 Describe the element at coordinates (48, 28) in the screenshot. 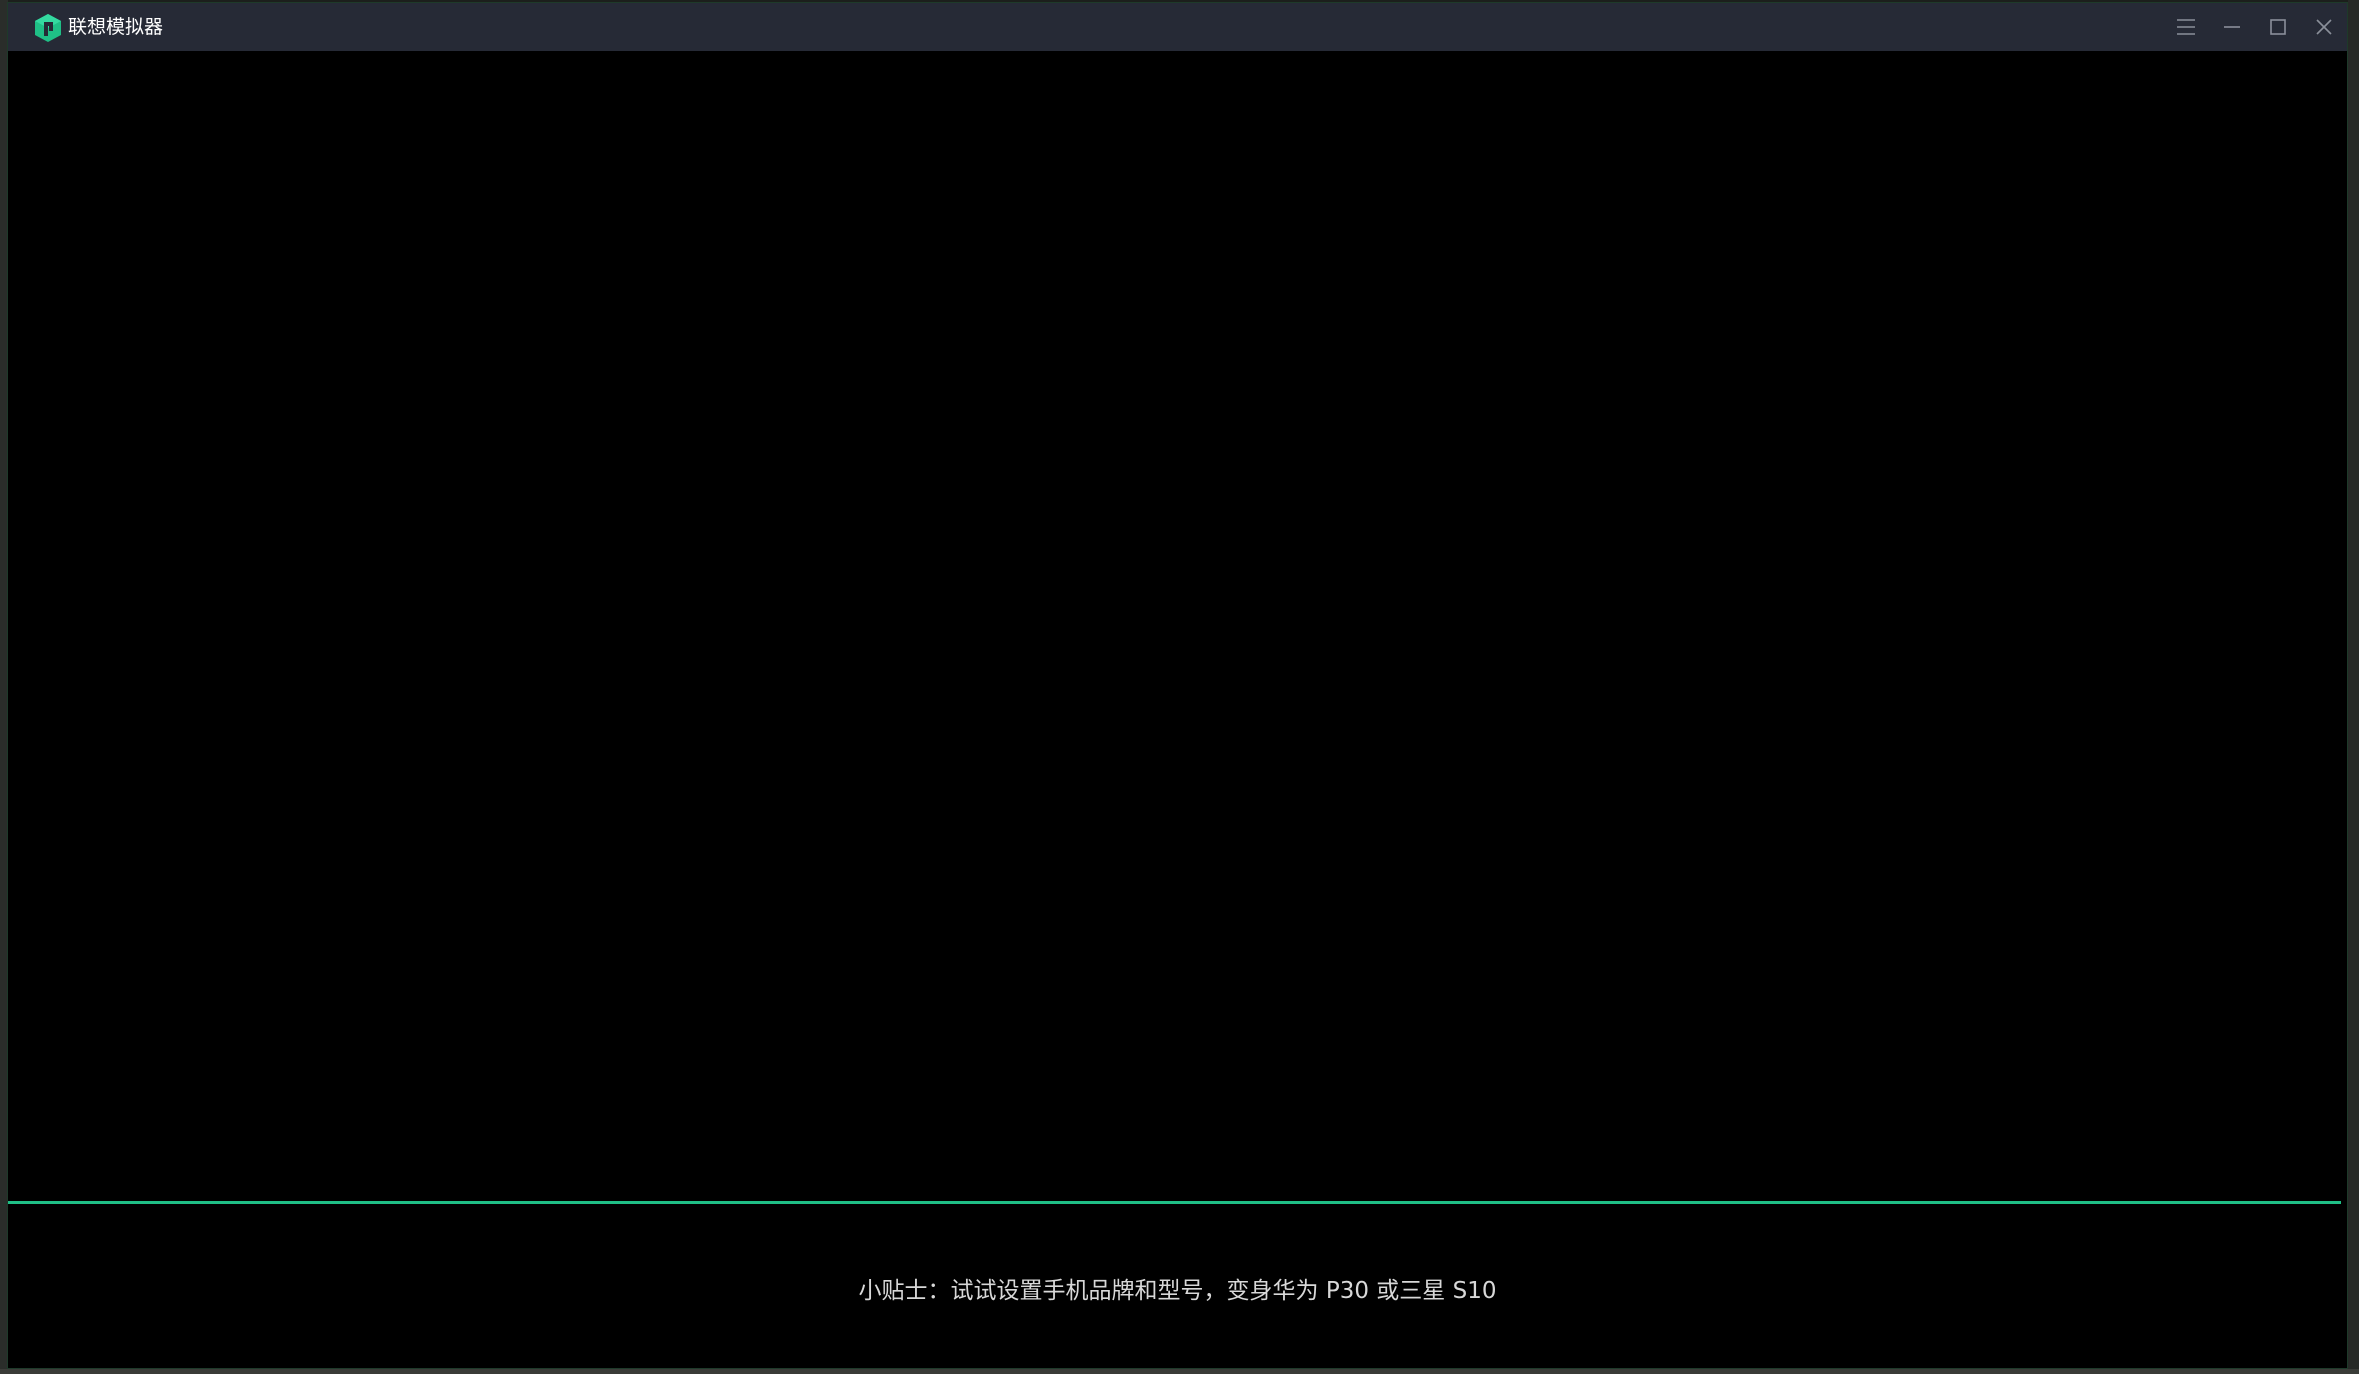

I see `app-logo-icon` at that location.